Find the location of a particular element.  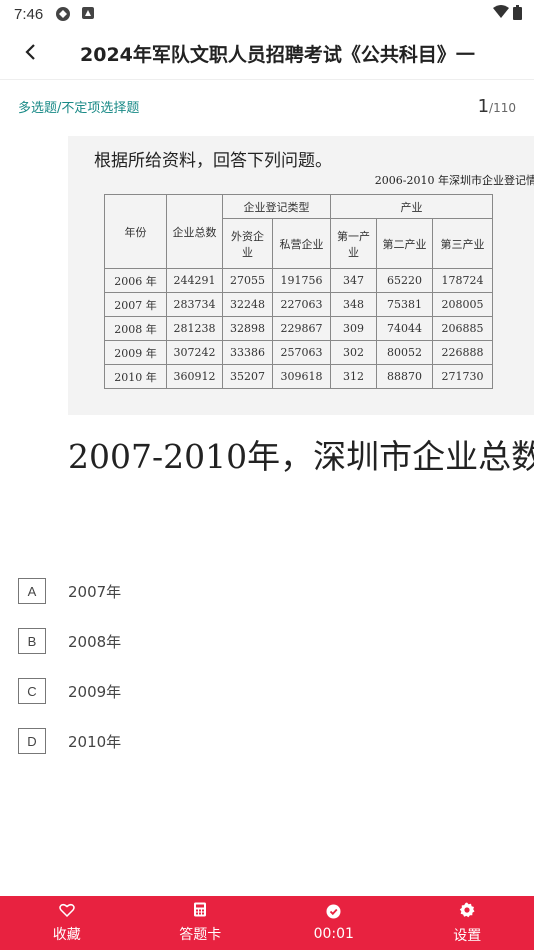

app-header: 2024年军队文职人员招聘考试《公共科目》一 is located at coordinates (267, 54).